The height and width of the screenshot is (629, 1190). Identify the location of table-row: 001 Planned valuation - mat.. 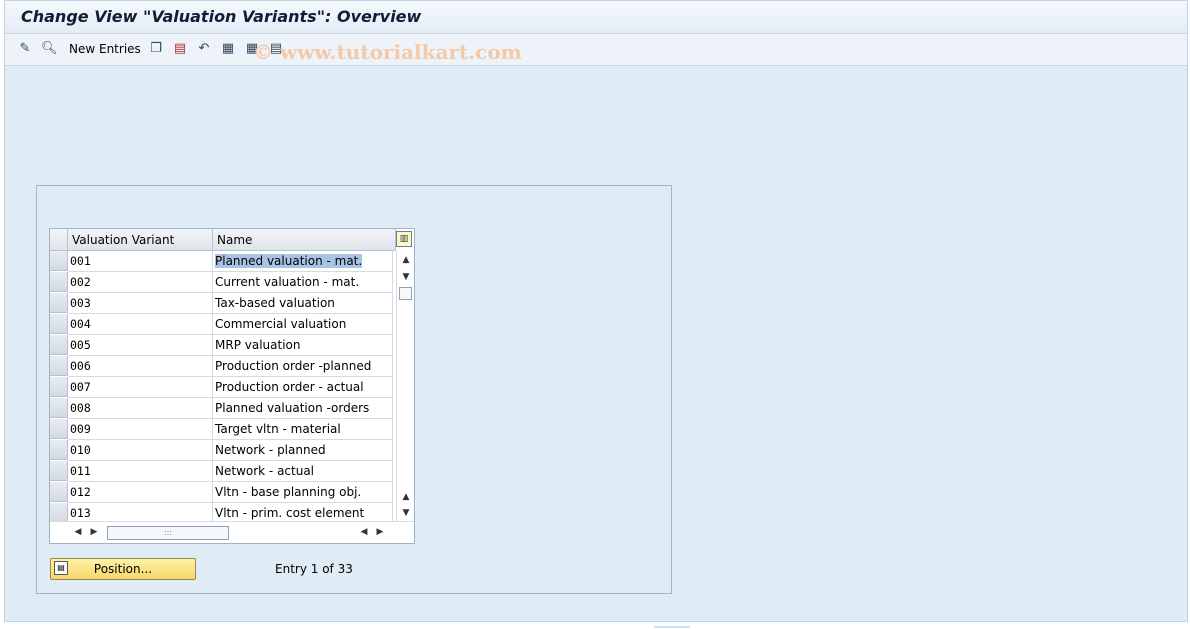
(223, 261).